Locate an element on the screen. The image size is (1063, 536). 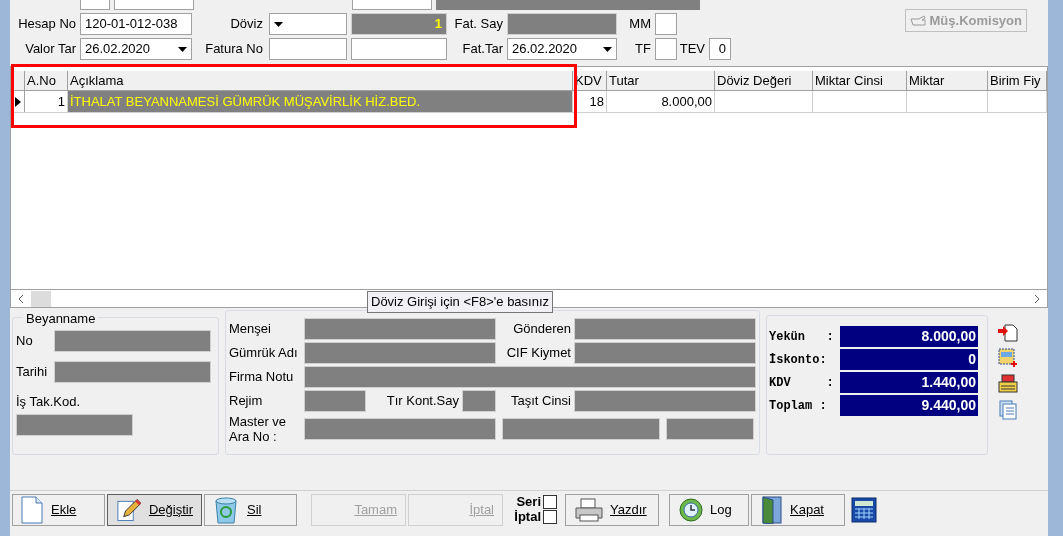
toolbar-button: Ekle is located at coordinates (58, 509).